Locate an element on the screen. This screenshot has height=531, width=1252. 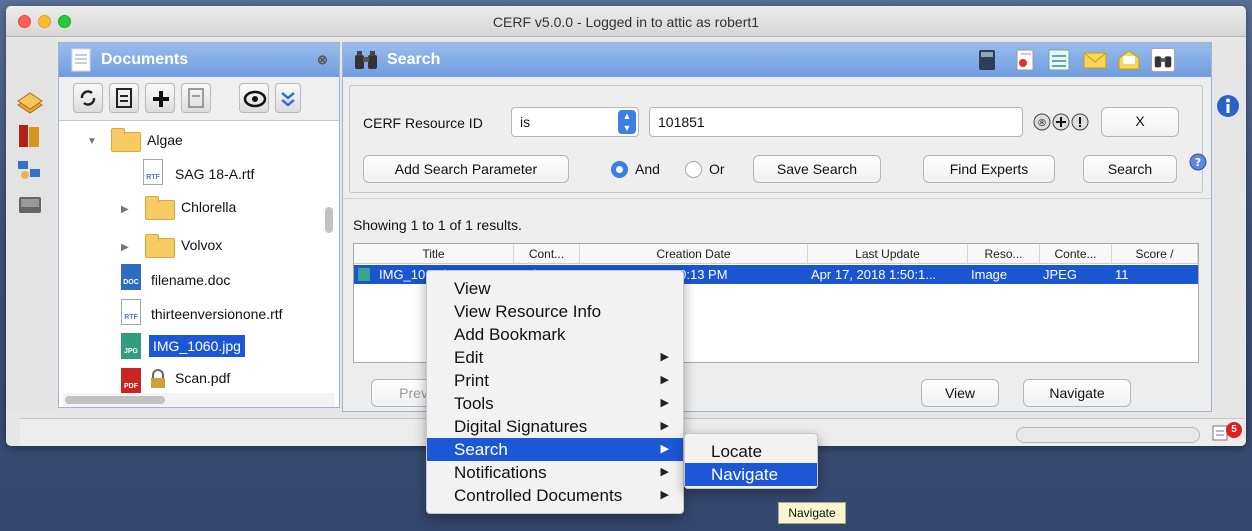
tree-item-filename-doc: filename.doc is located at coordinates (190, 280).